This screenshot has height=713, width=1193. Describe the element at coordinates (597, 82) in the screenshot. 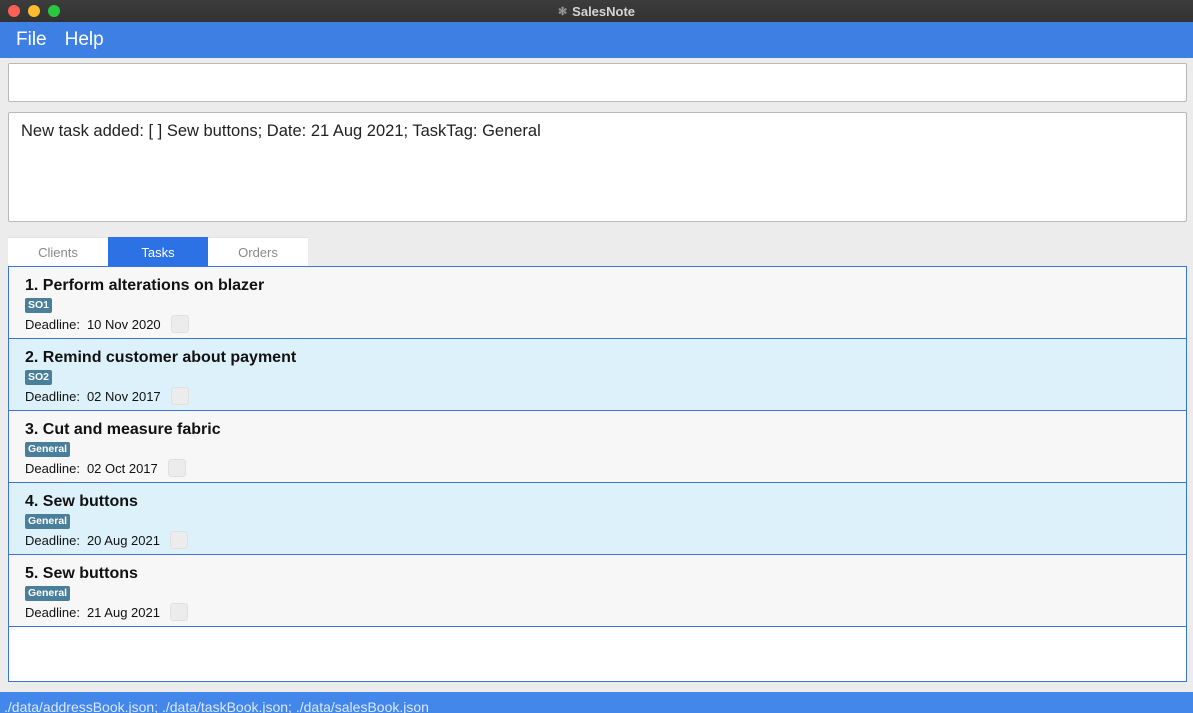

I see `command-input` at that location.